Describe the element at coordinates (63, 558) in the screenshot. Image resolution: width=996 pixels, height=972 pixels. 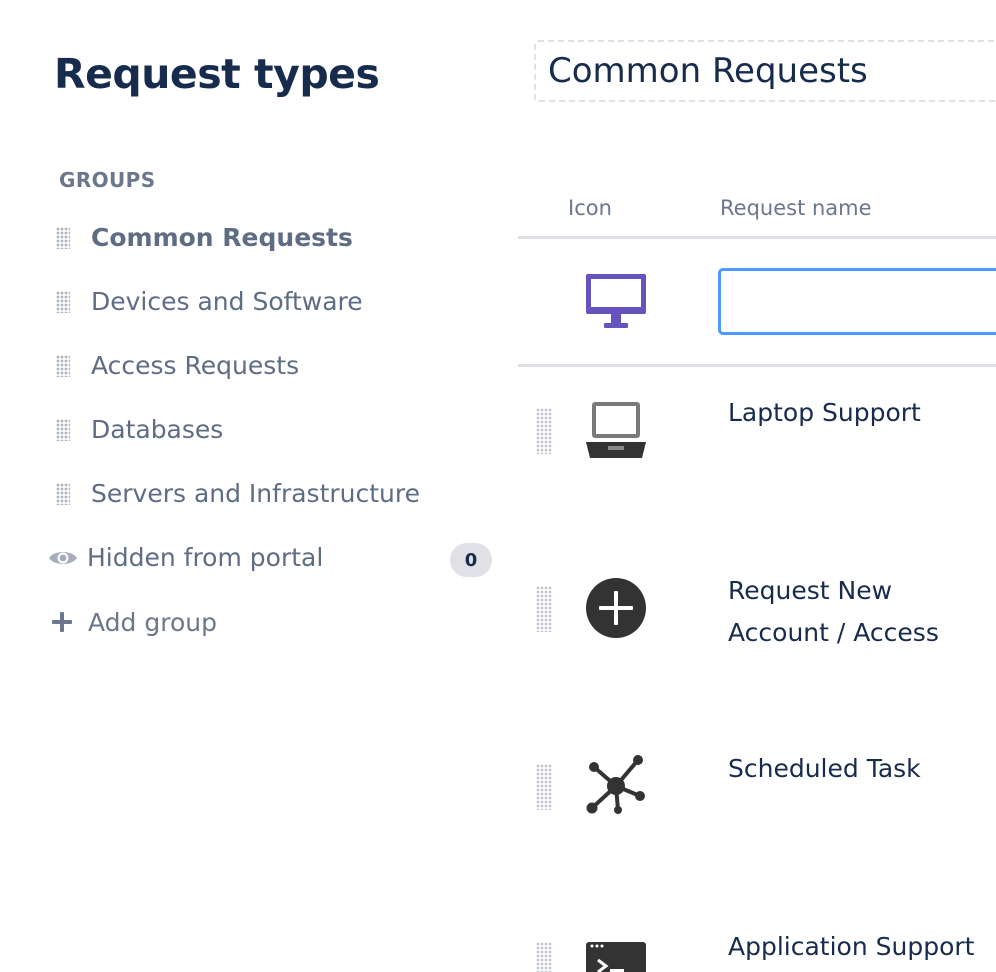
I see `eye-icon` at that location.